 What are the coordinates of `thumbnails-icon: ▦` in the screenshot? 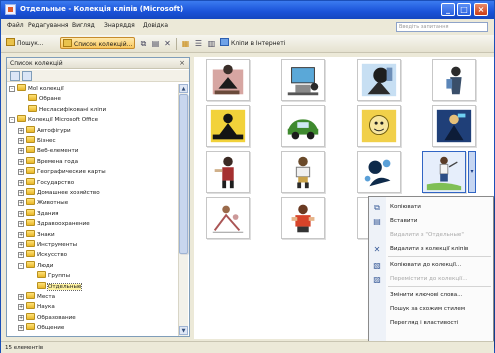 It's located at (185, 43).